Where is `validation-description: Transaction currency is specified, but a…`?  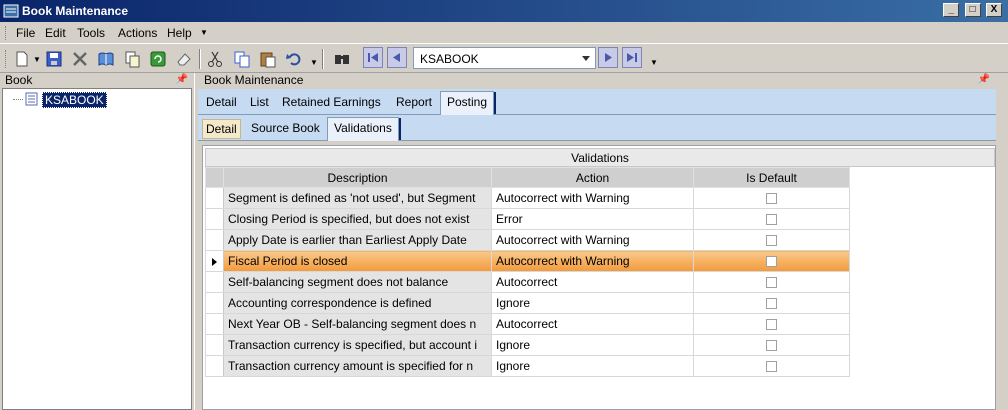
validation-description: Transaction currency is specified, but a… is located at coordinates (357, 345).